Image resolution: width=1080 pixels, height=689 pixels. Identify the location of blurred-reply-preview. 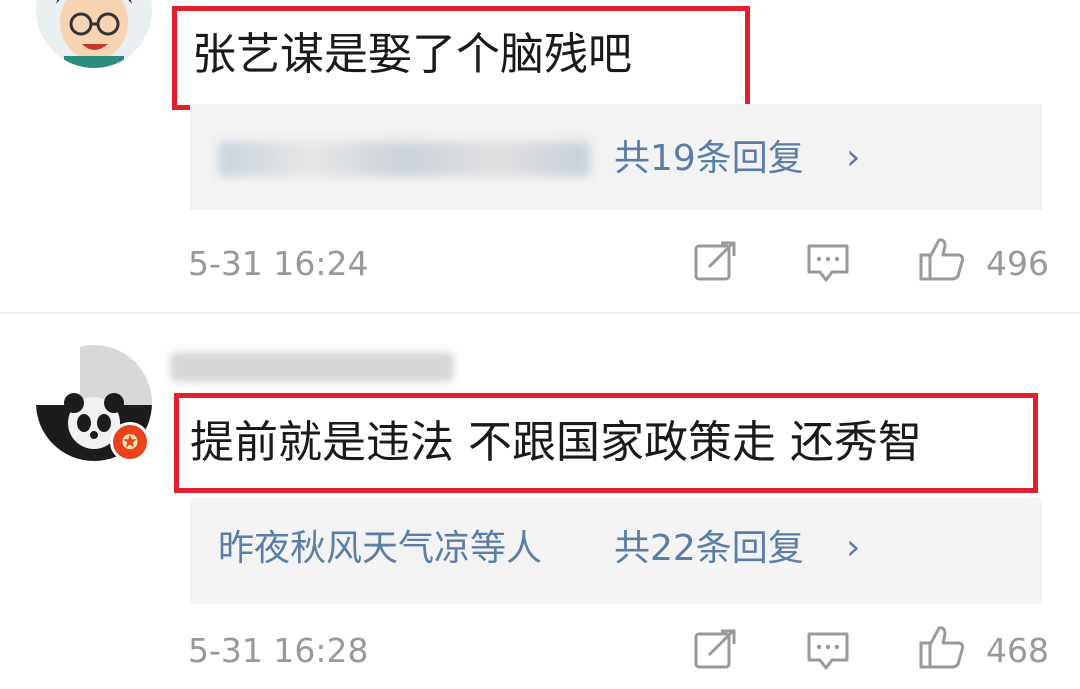
(404, 159).